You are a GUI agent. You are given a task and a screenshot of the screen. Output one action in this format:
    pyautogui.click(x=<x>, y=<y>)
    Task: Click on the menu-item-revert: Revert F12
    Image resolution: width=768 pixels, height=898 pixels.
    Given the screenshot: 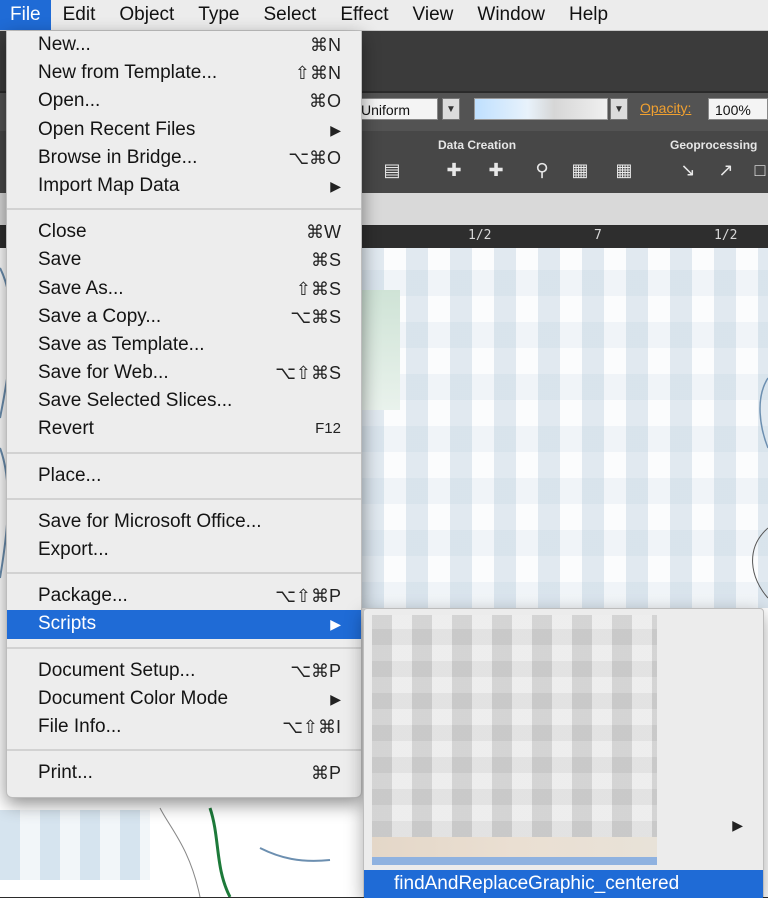 What is the action you would take?
    pyautogui.click(x=184, y=429)
    